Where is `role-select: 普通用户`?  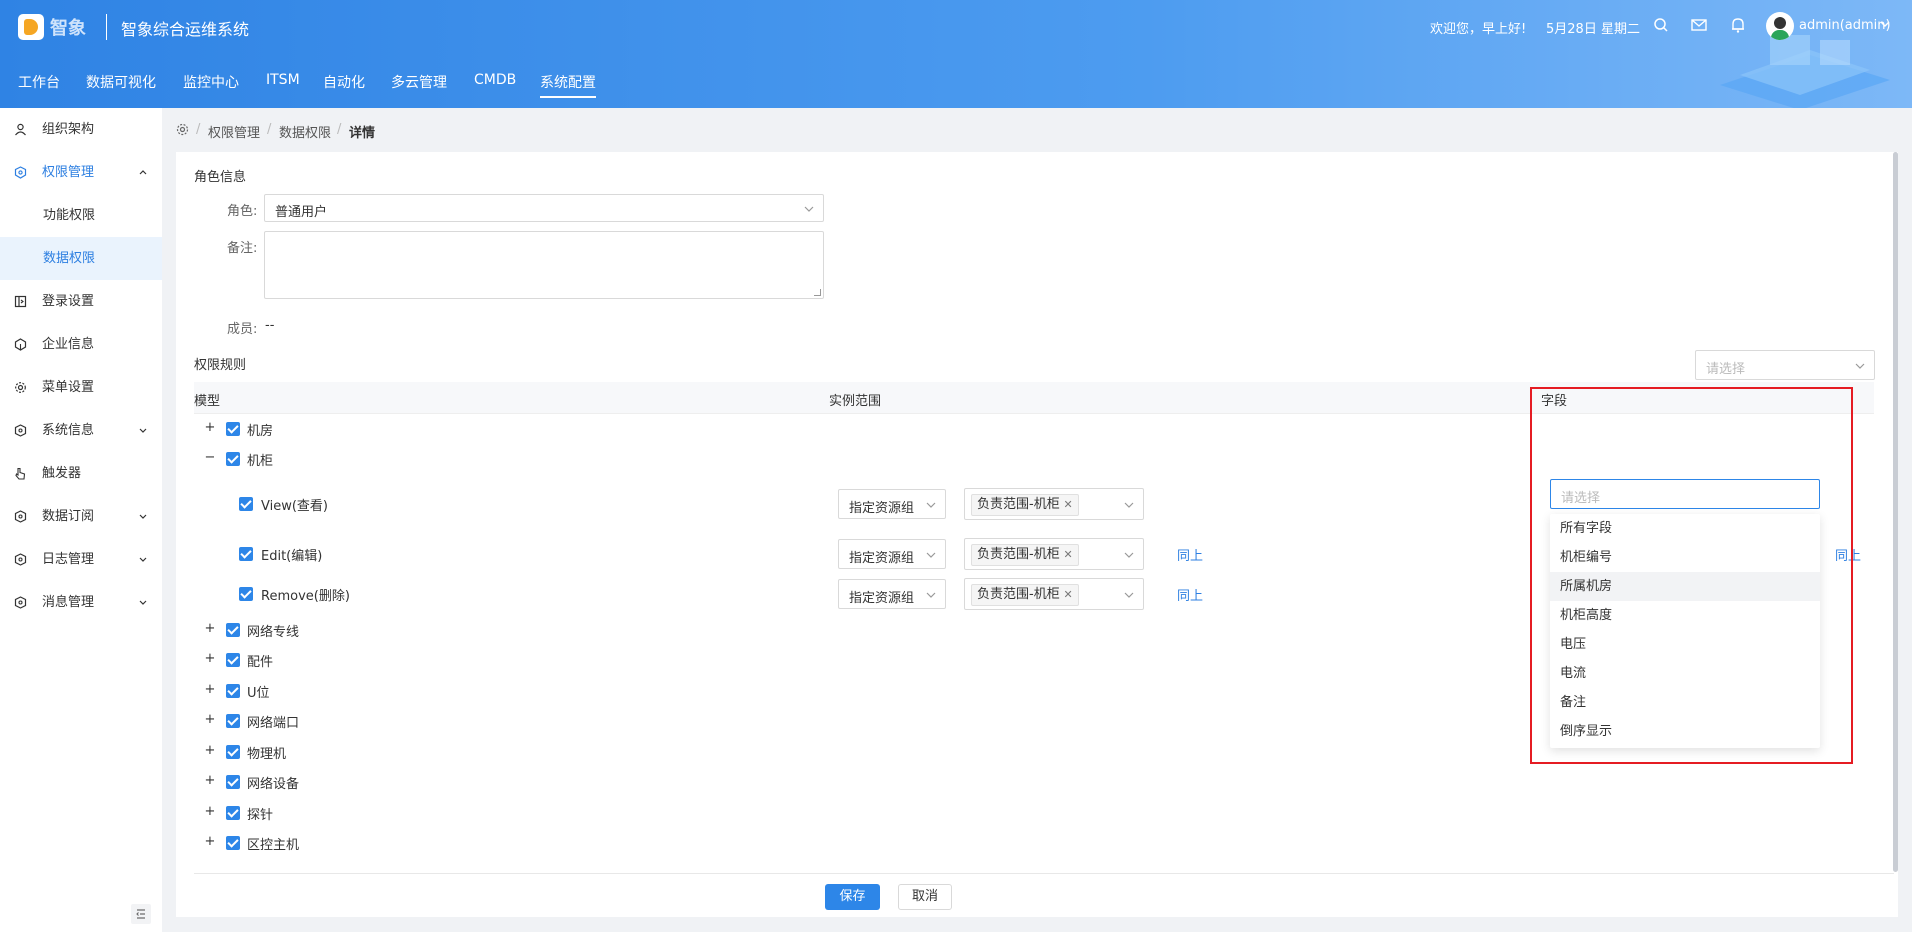
role-select: 普通用户 is located at coordinates (544, 208).